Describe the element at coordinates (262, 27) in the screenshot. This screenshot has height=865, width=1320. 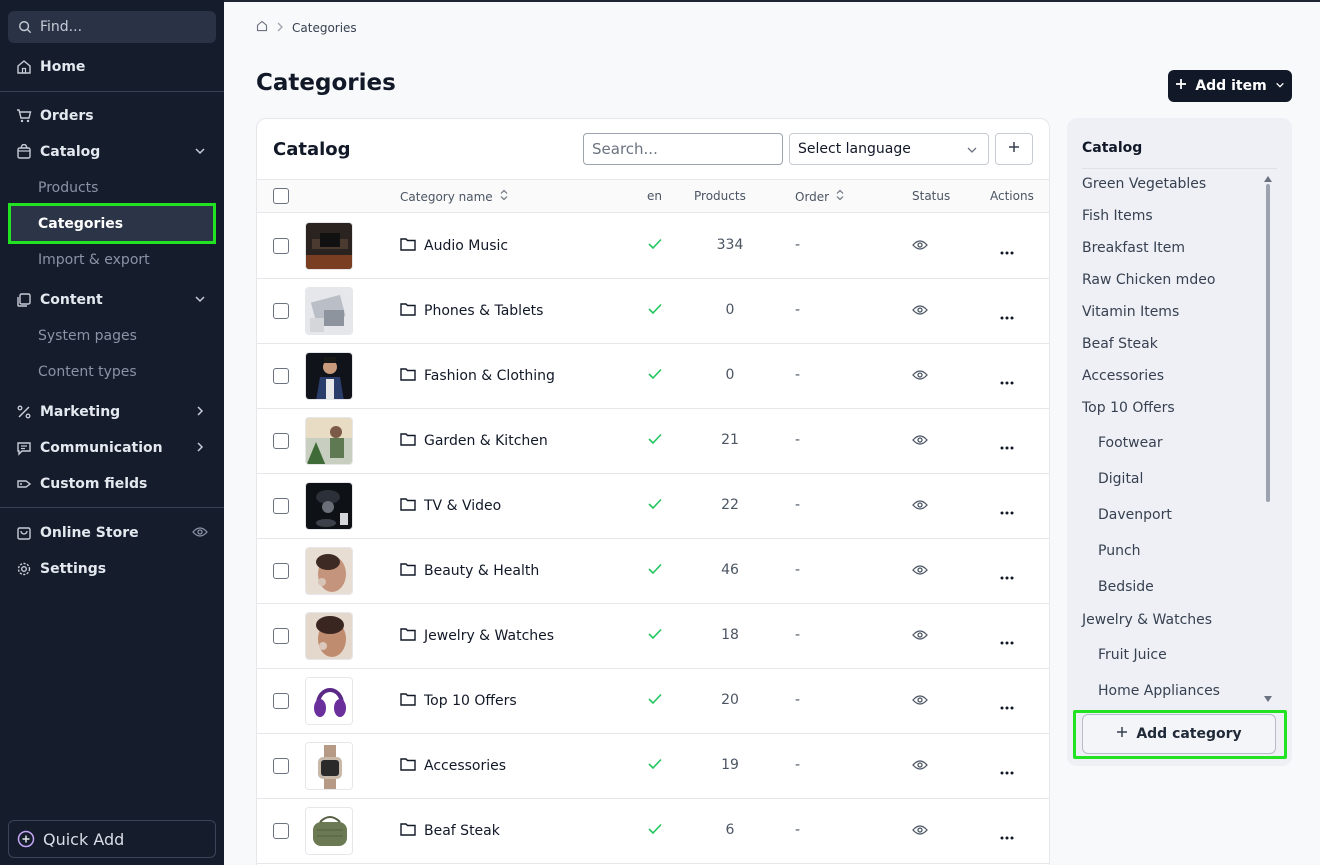
I see `home-icon` at that location.